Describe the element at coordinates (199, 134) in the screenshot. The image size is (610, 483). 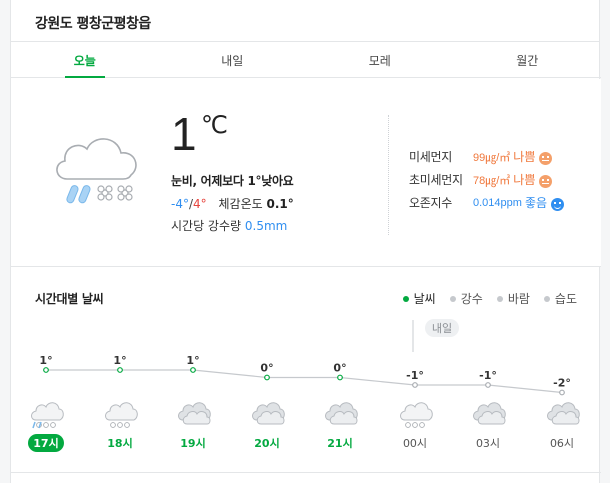
I see `current-temperature: 1 ℃` at that location.